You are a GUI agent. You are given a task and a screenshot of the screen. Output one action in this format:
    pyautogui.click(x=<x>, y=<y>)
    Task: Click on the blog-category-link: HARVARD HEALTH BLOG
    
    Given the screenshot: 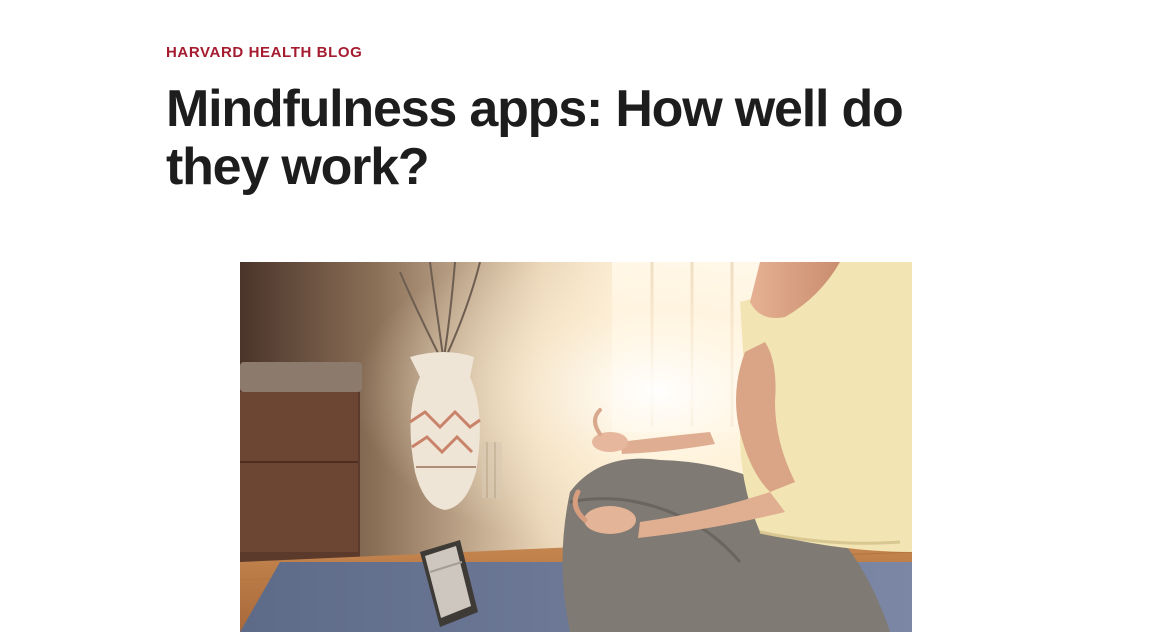 What is the action you would take?
    pyautogui.click(x=264, y=52)
    